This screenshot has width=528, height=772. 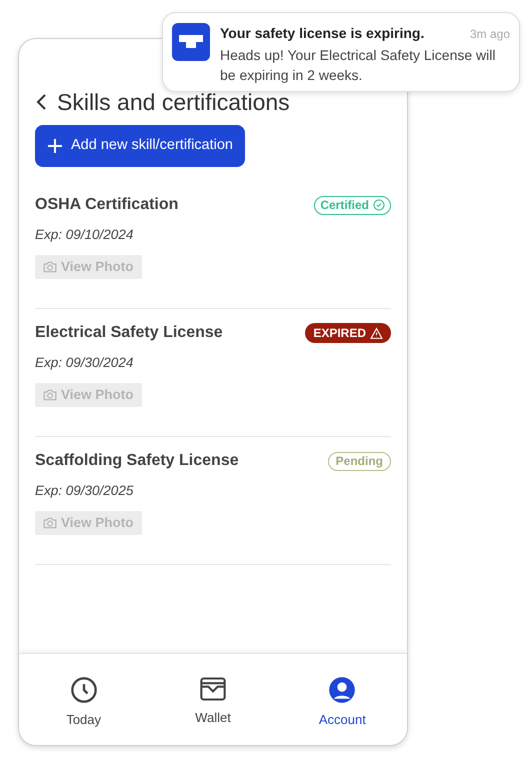 What do you see at coordinates (84, 363) in the screenshot?
I see `expiry-date: Exp: 09/30/2024` at bounding box center [84, 363].